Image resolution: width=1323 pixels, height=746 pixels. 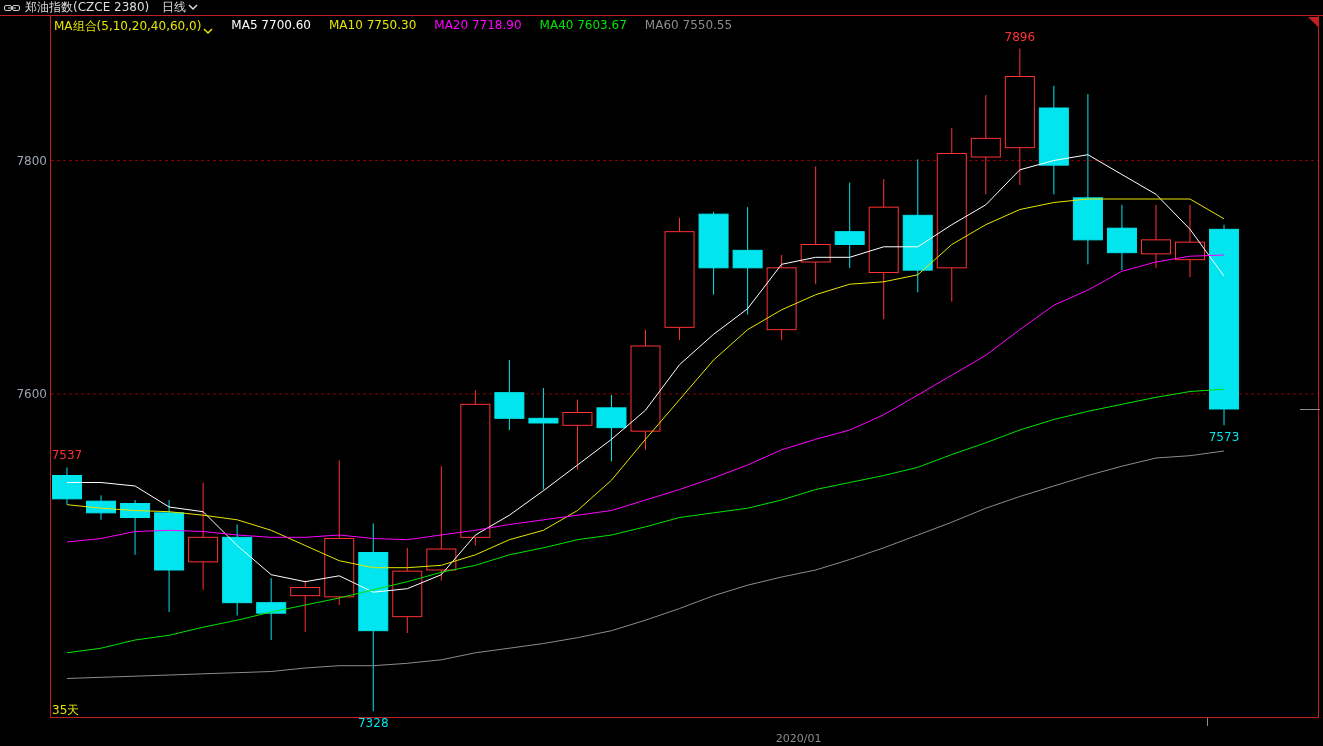 I want to click on period-dropdown: 日线, so click(x=176, y=8).